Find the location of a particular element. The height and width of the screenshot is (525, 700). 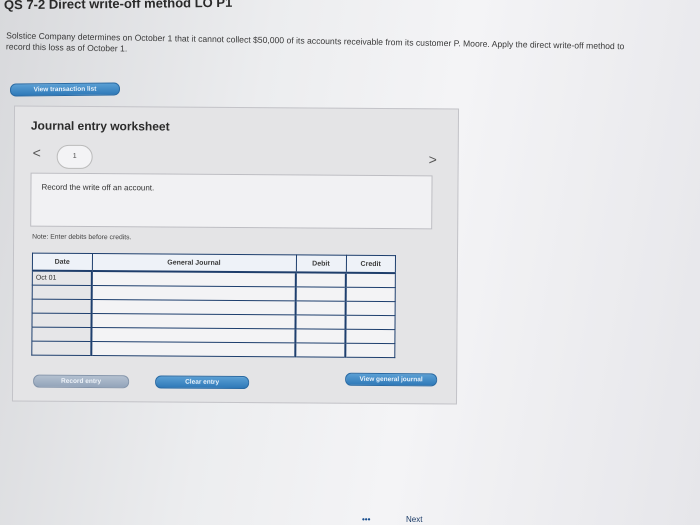

page-title: QS 7-2 Direct write-off method LO P1 is located at coordinates (118, 6).